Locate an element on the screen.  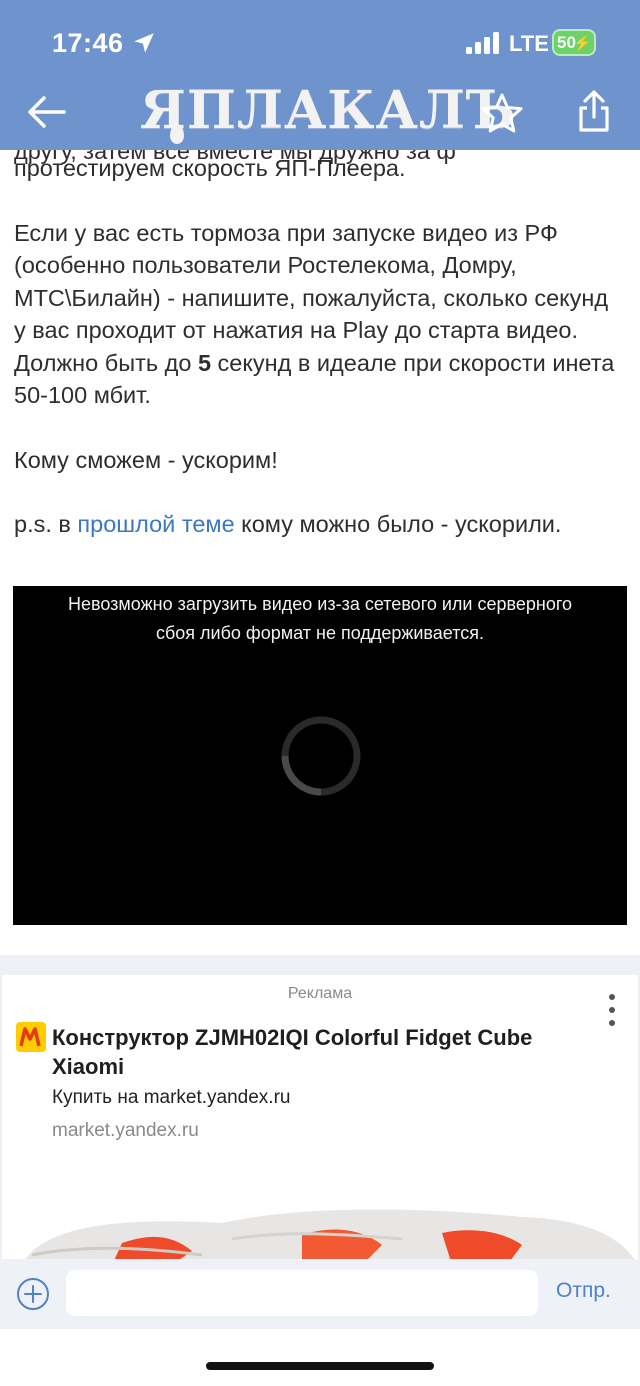
app-header: 17:46 LTE 50 ⚡ ЯПЛАКАЛЪ is located at coordinates (320, 75).